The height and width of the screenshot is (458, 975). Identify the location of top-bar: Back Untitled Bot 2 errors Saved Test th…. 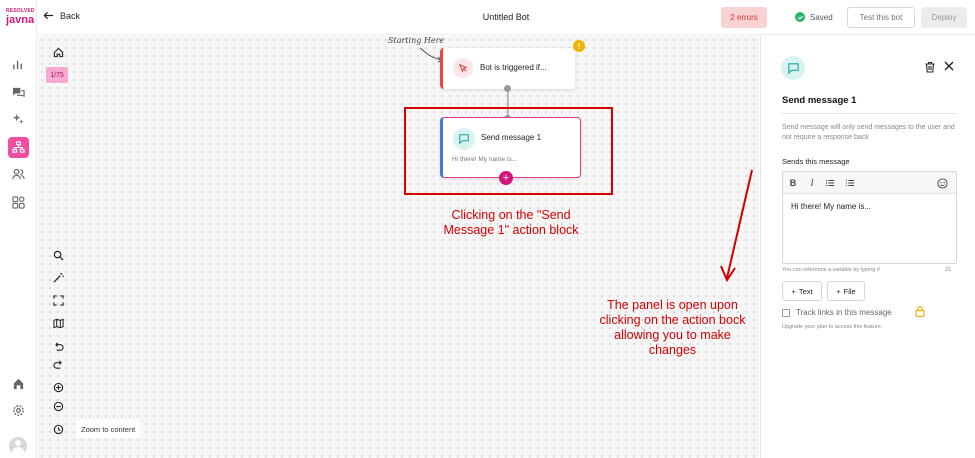
(506, 17).